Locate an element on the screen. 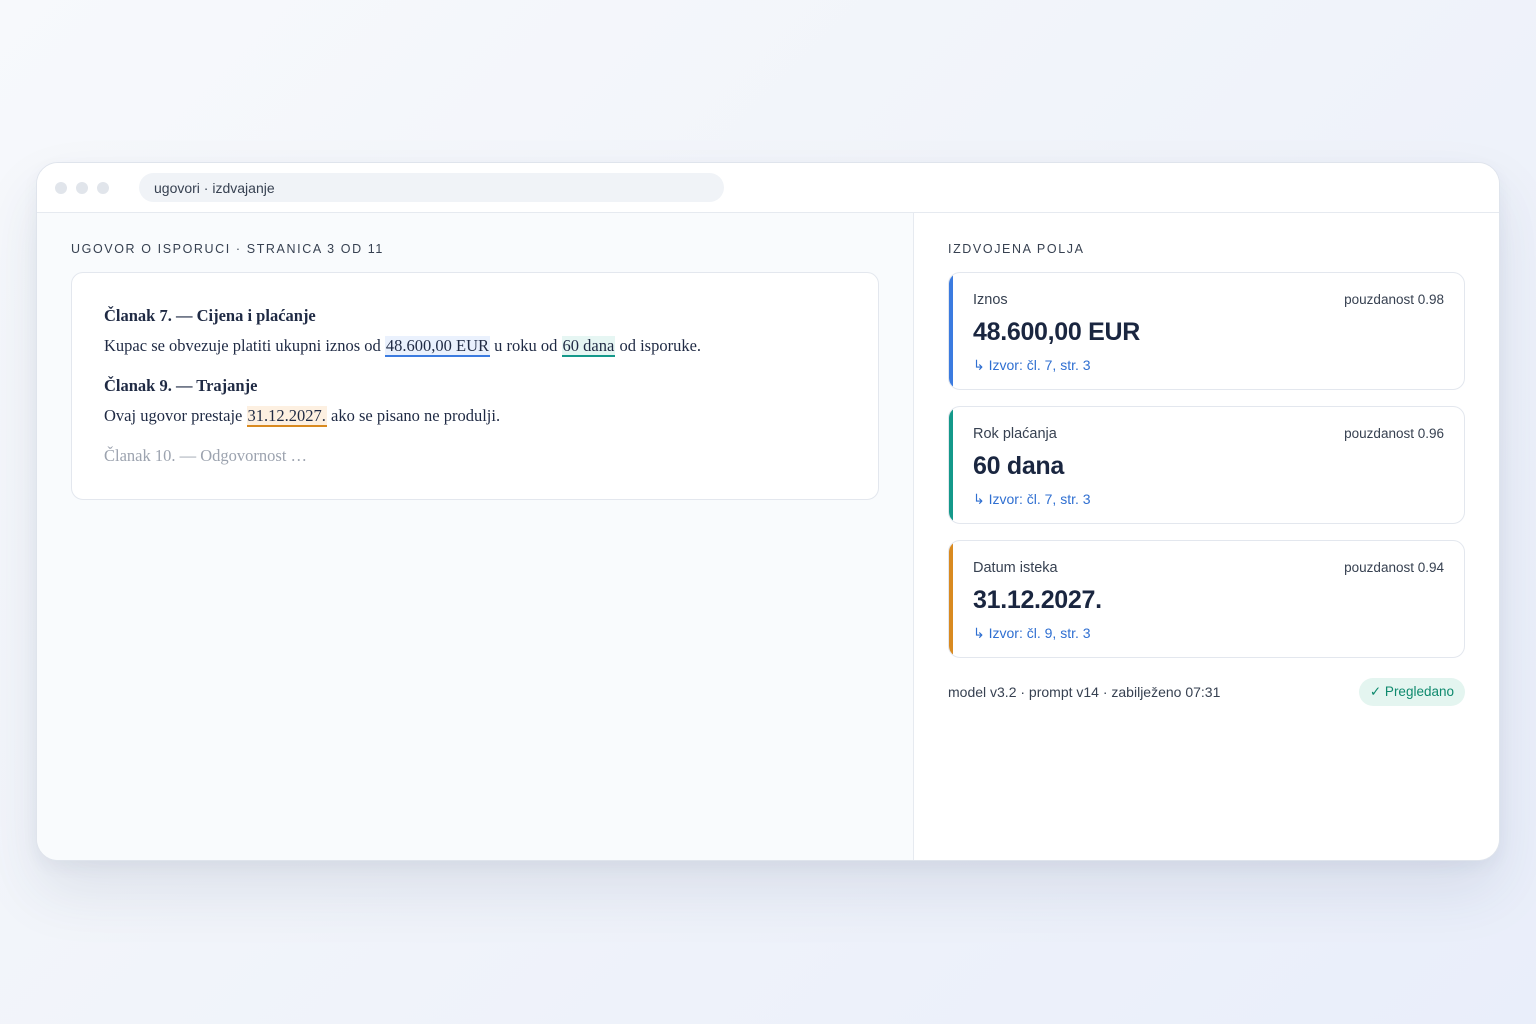 The width and height of the screenshot is (1536, 1024). extracted-header: IZDVOJENA POLJA is located at coordinates (1016, 249).